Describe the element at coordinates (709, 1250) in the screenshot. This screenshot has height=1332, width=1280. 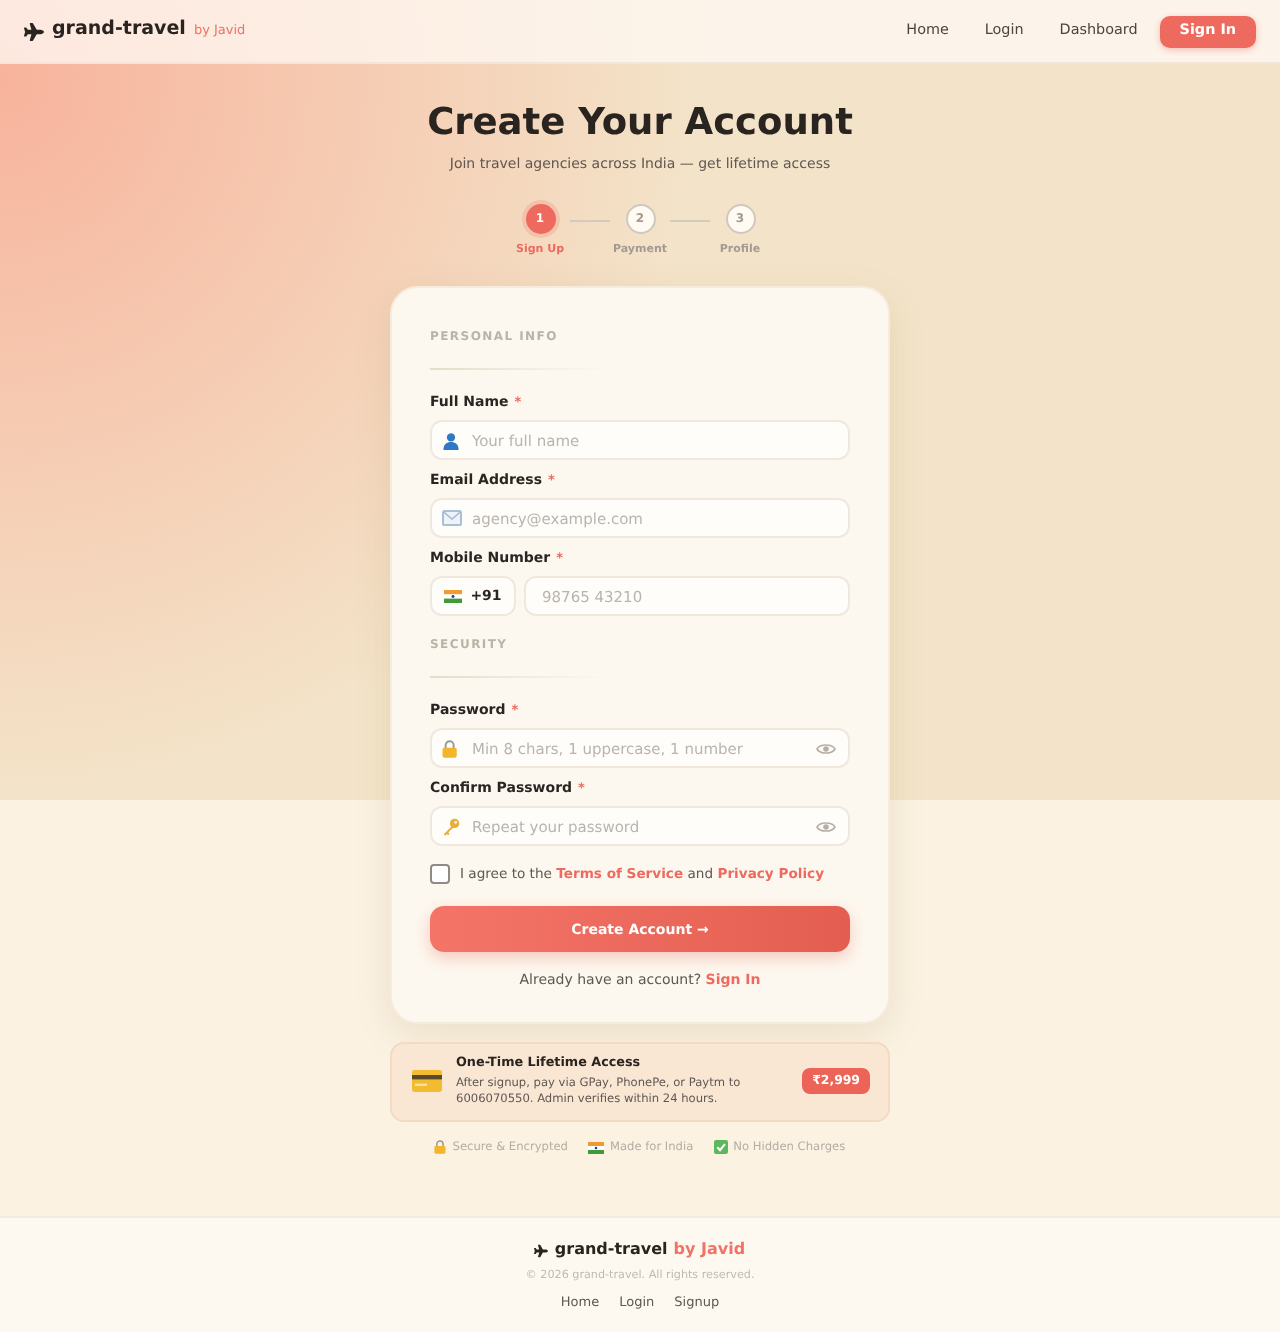
I see `footer-byline: by Javid` at that location.